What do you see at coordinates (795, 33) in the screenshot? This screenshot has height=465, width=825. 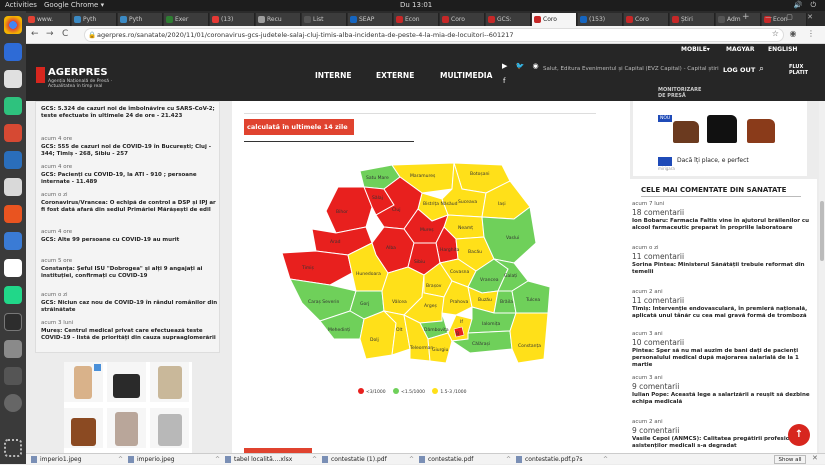 I see `toolbar-icons: ☆ ◉ ⋮` at bounding box center [795, 33].